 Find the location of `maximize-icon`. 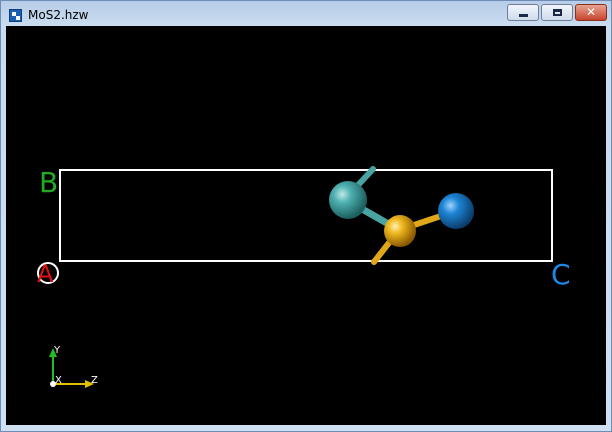

maximize-icon is located at coordinates (557, 12).